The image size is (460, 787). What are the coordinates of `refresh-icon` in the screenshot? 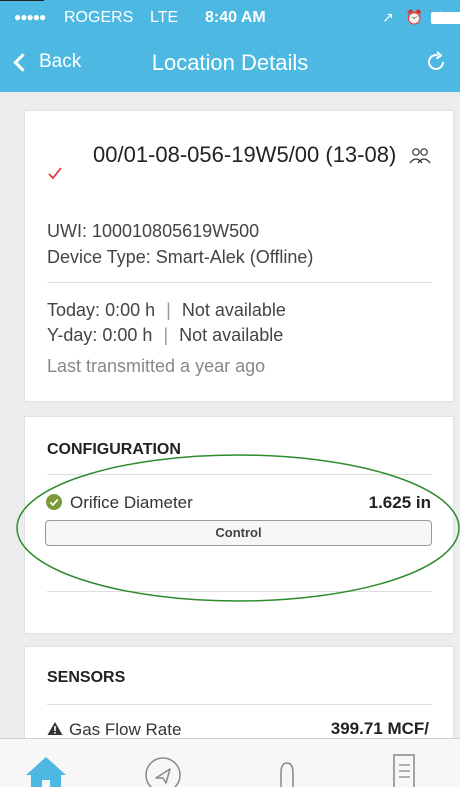 It's located at (436, 60).